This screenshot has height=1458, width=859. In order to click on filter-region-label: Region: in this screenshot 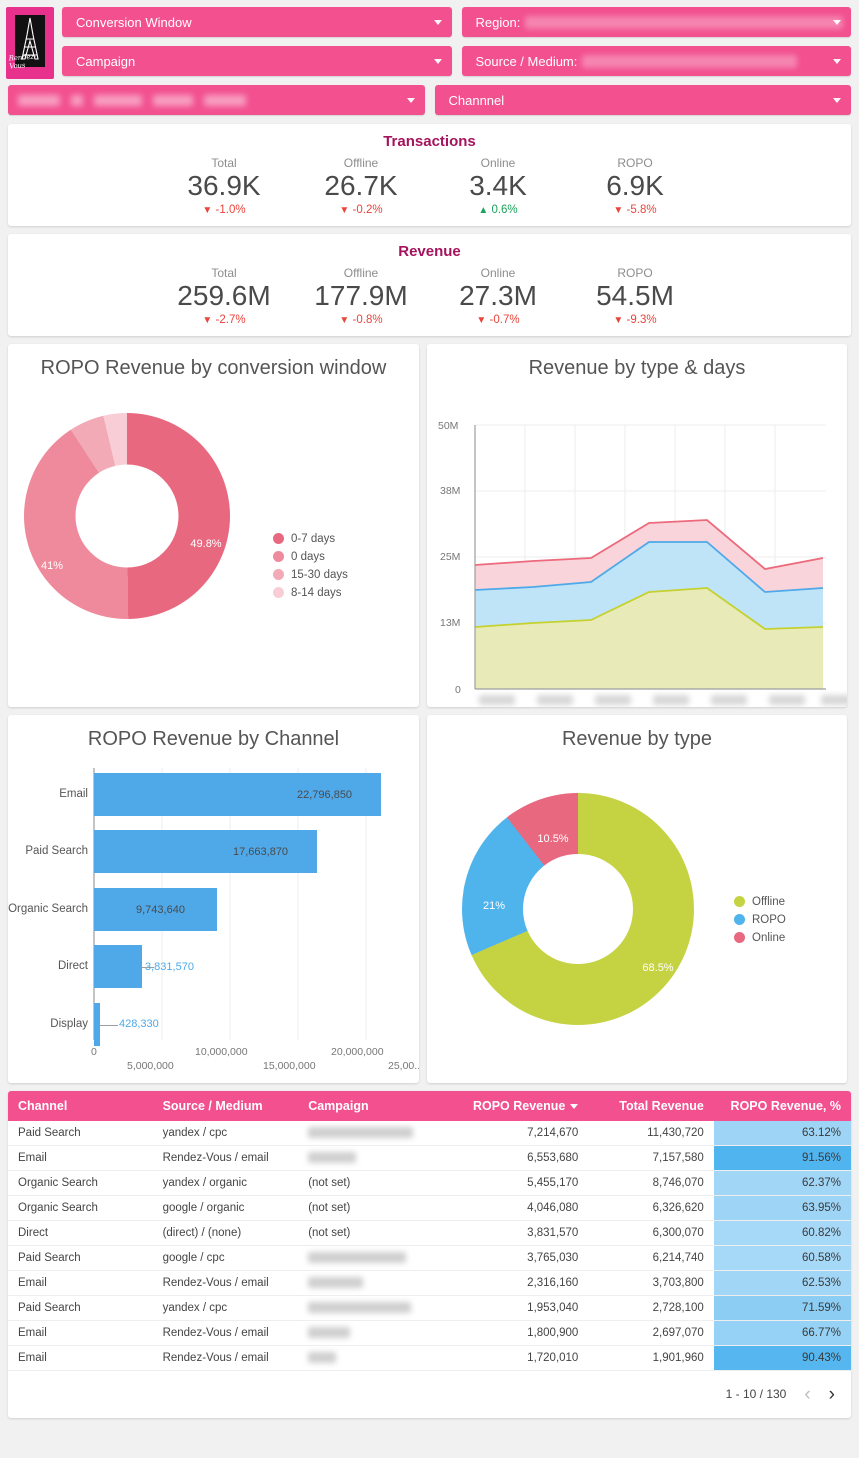, I will do `click(498, 22)`.